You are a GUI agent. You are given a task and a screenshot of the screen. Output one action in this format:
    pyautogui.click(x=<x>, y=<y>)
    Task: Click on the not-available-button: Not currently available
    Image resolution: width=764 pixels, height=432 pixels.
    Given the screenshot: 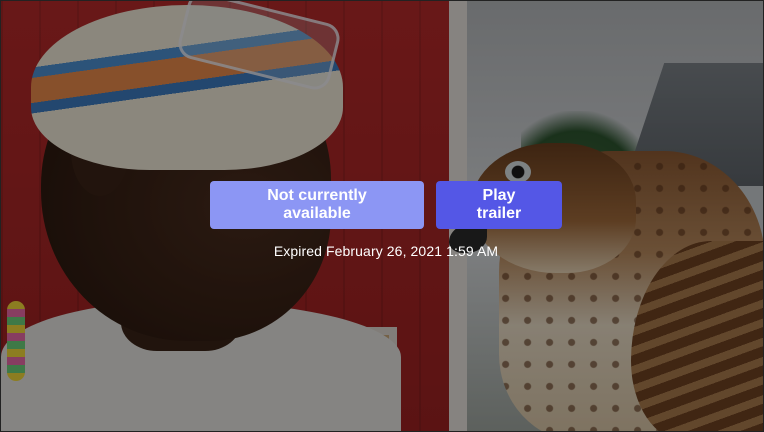 What is the action you would take?
    pyautogui.click(x=317, y=205)
    